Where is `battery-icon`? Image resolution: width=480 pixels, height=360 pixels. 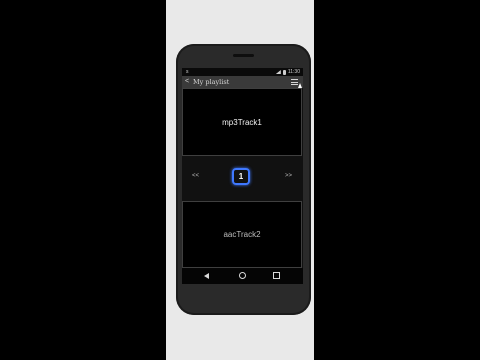
battery-icon is located at coordinates (284, 72).